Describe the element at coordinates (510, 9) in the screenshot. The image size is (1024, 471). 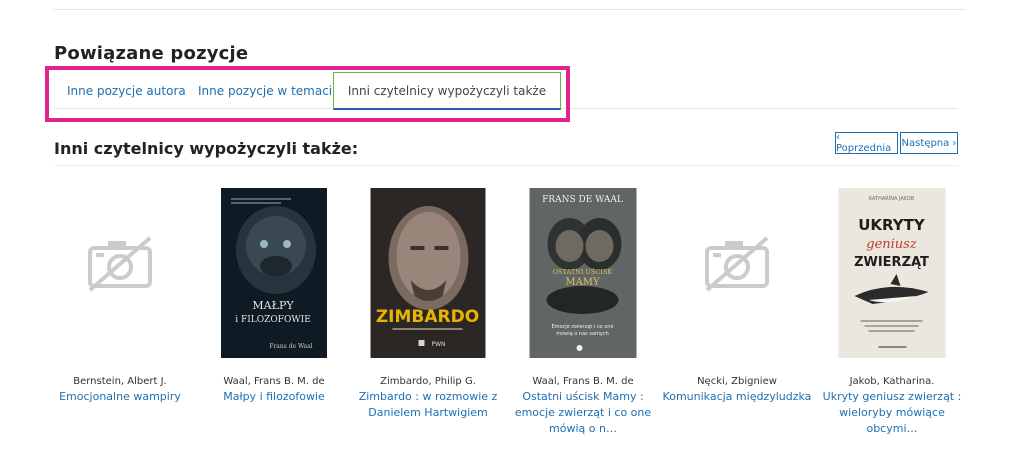
I see `top-divider` at that location.